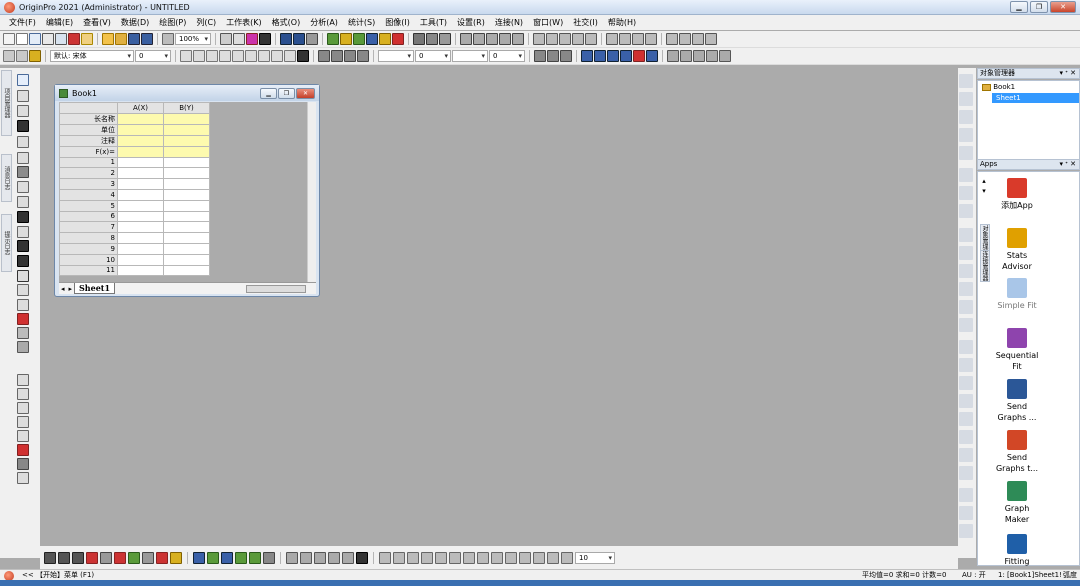  I want to click on matrix-plot-icon, so click(269, 557).